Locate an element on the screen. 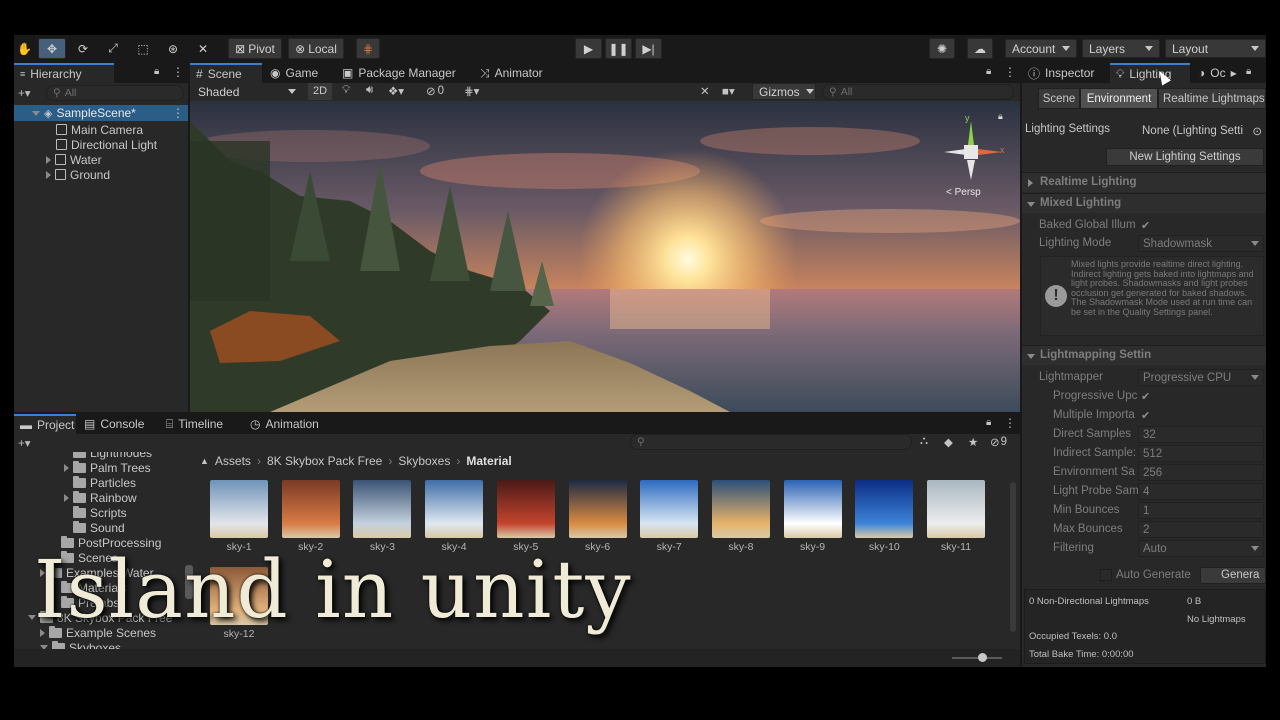 Image resolution: width=1280 pixels, height=720 pixels. gizmo-center-cube is located at coordinates (971, 152).